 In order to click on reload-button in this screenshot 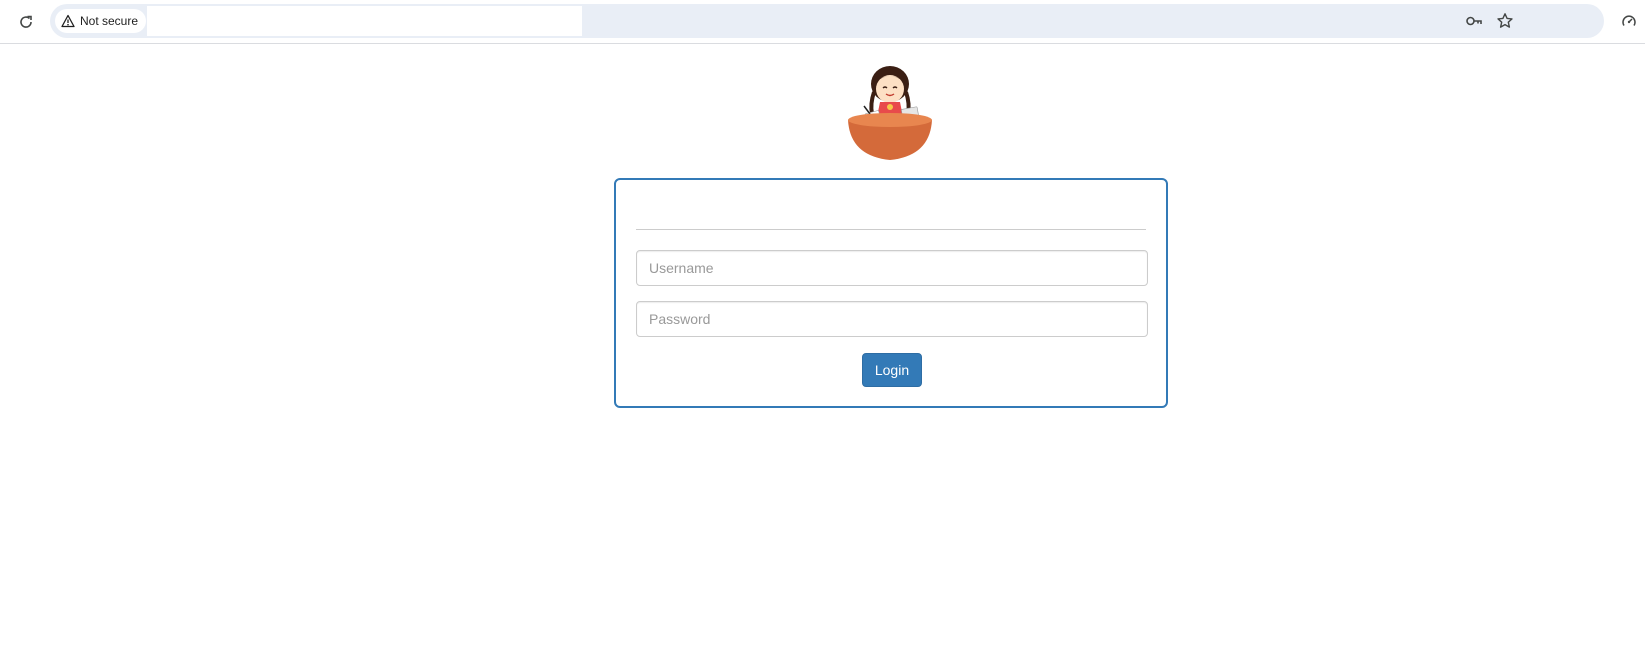, I will do `click(26, 22)`.